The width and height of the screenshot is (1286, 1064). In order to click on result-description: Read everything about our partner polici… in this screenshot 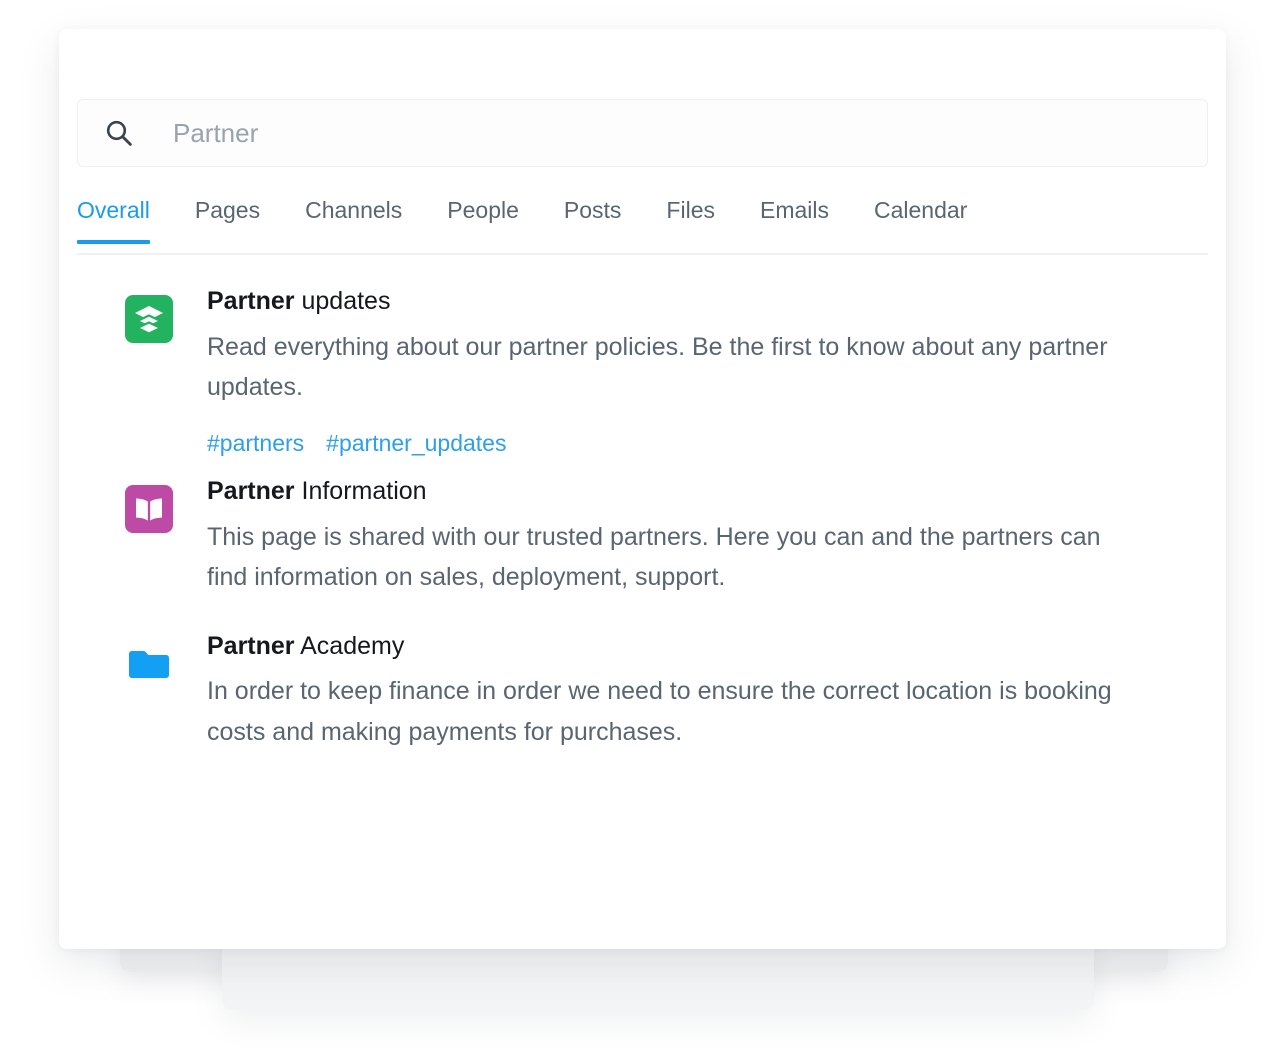, I will do `click(657, 367)`.